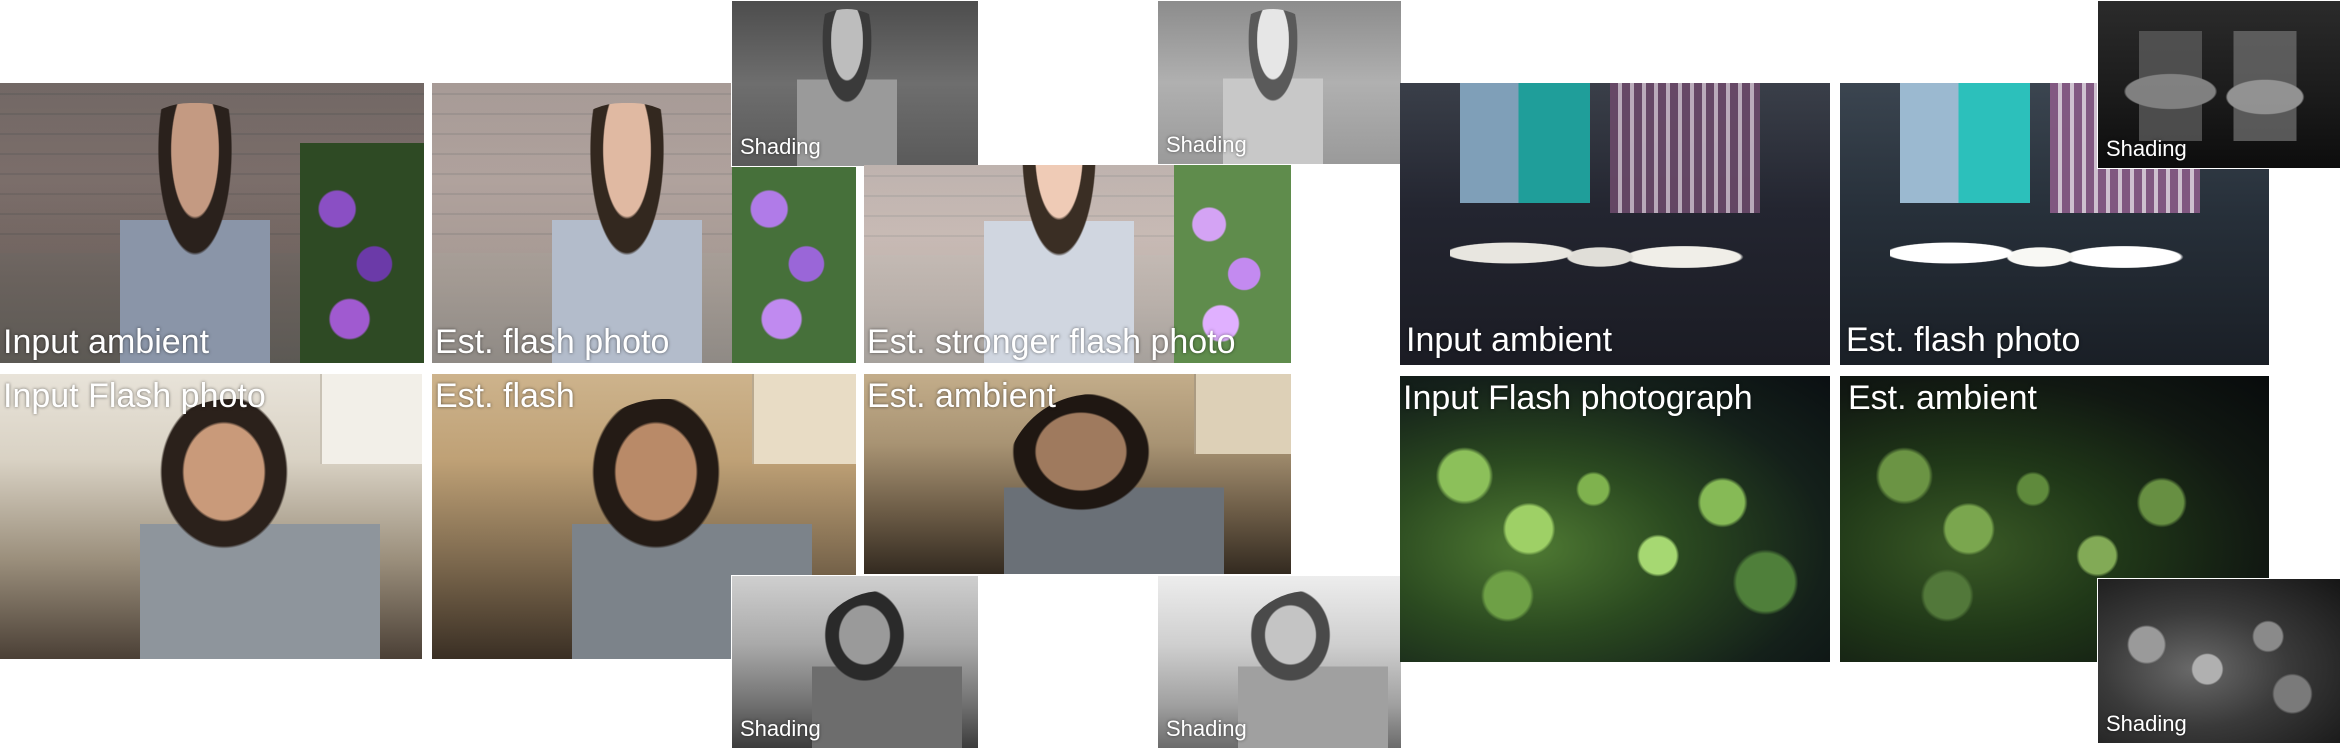 Image resolution: width=2340 pixels, height=749 pixels. Describe the element at coordinates (2146, 723) in the screenshot. I see `shading-label-leaves: Shading` at that location.